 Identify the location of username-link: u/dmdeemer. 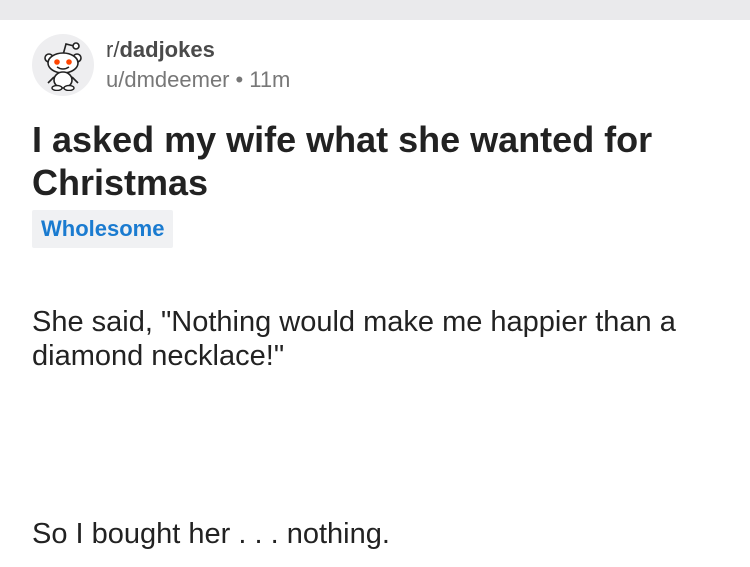
(168, 79).